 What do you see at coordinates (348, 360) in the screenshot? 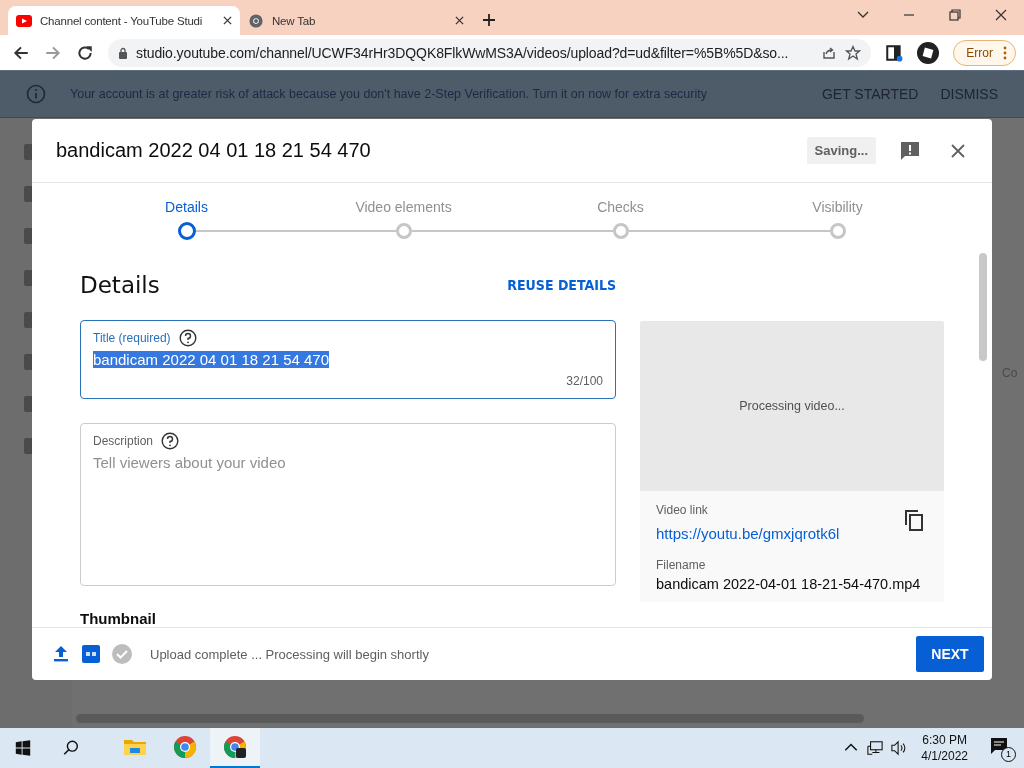
I see `title-field: Title (required) bandicam 2022 04 01 18 21 54 470 32/100` at bounding box center [348, 360].